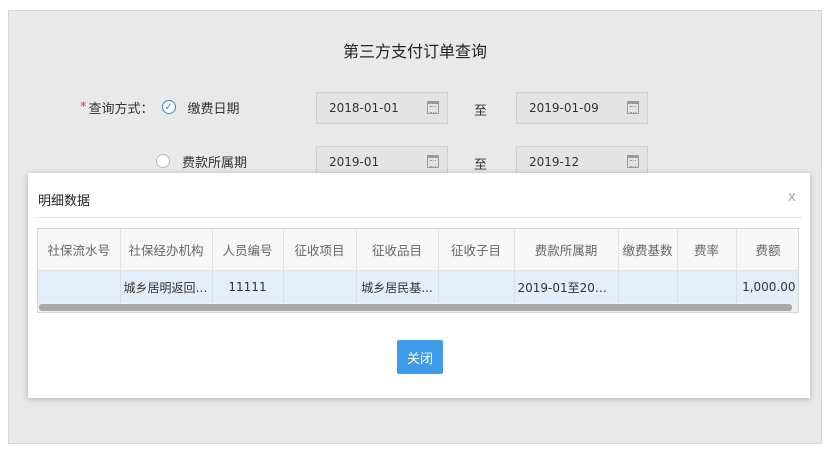 The image size is (830, 454). I want to click on column-header: 征收项目, so click(320, 250).